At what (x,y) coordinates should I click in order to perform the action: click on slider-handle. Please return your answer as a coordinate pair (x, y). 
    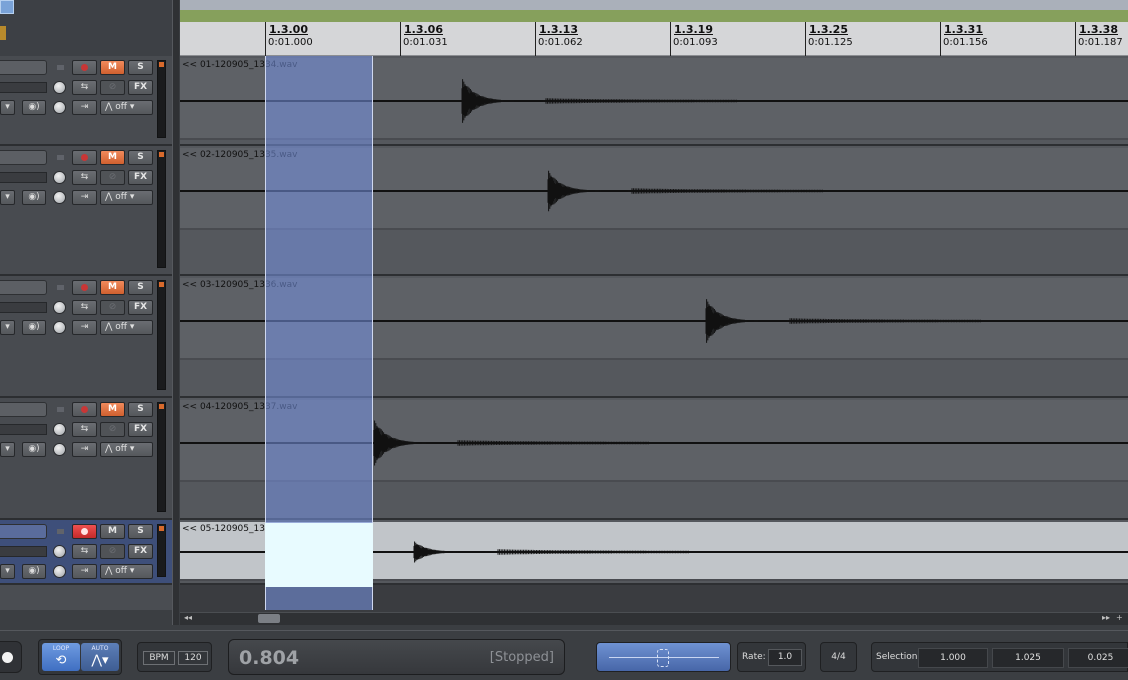
    Looking at the image, I should click on (663, 658).